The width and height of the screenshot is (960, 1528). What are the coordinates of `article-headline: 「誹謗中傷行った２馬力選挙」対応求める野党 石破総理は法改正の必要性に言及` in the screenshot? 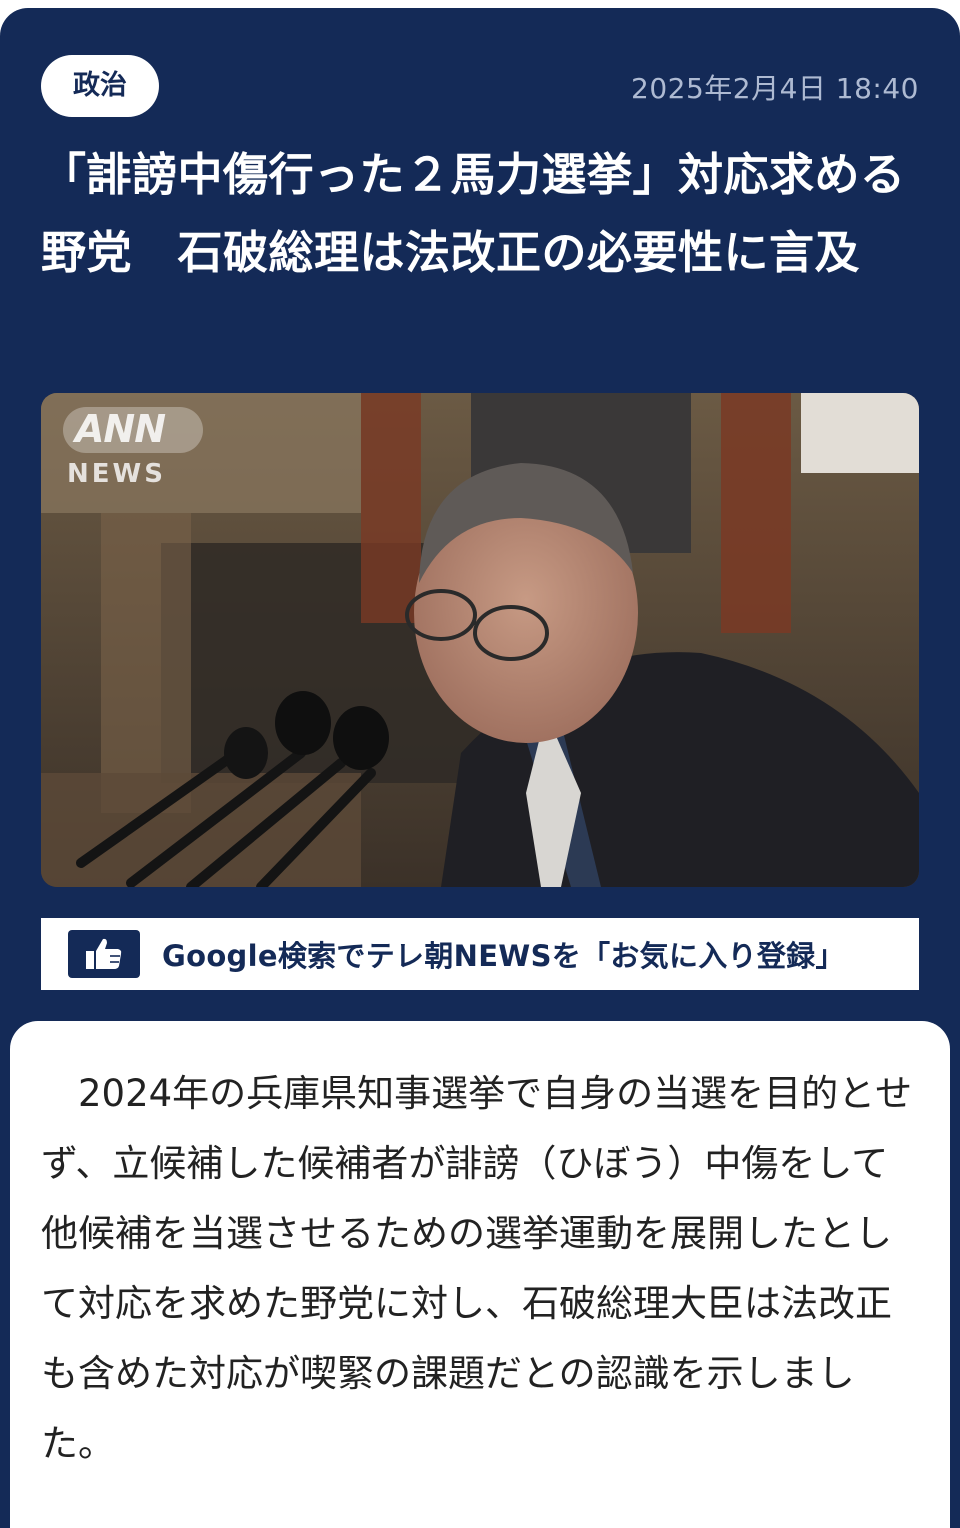 It's located at (473, 213).